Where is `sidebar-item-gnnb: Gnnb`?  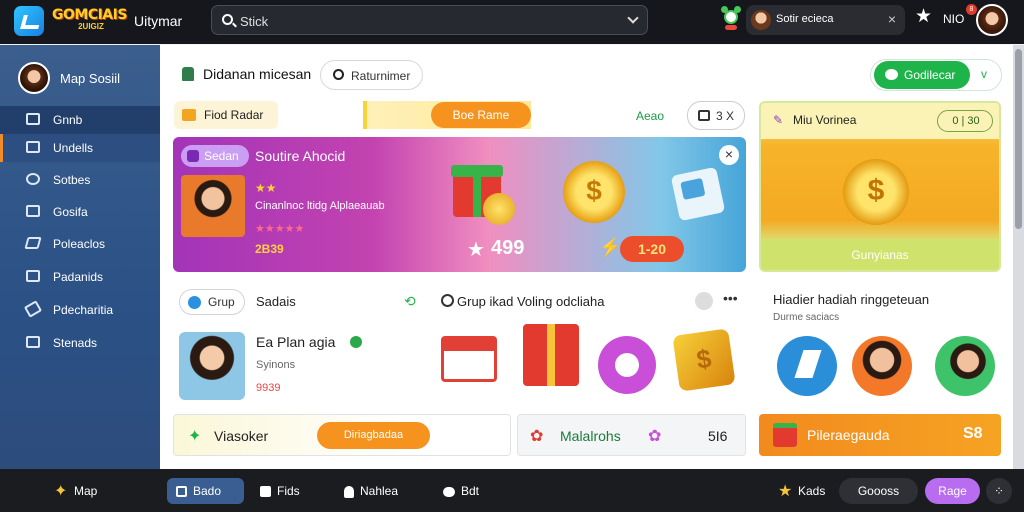
sidebar-item-gnnb: Gnnb is located at coordinates (80, 120).